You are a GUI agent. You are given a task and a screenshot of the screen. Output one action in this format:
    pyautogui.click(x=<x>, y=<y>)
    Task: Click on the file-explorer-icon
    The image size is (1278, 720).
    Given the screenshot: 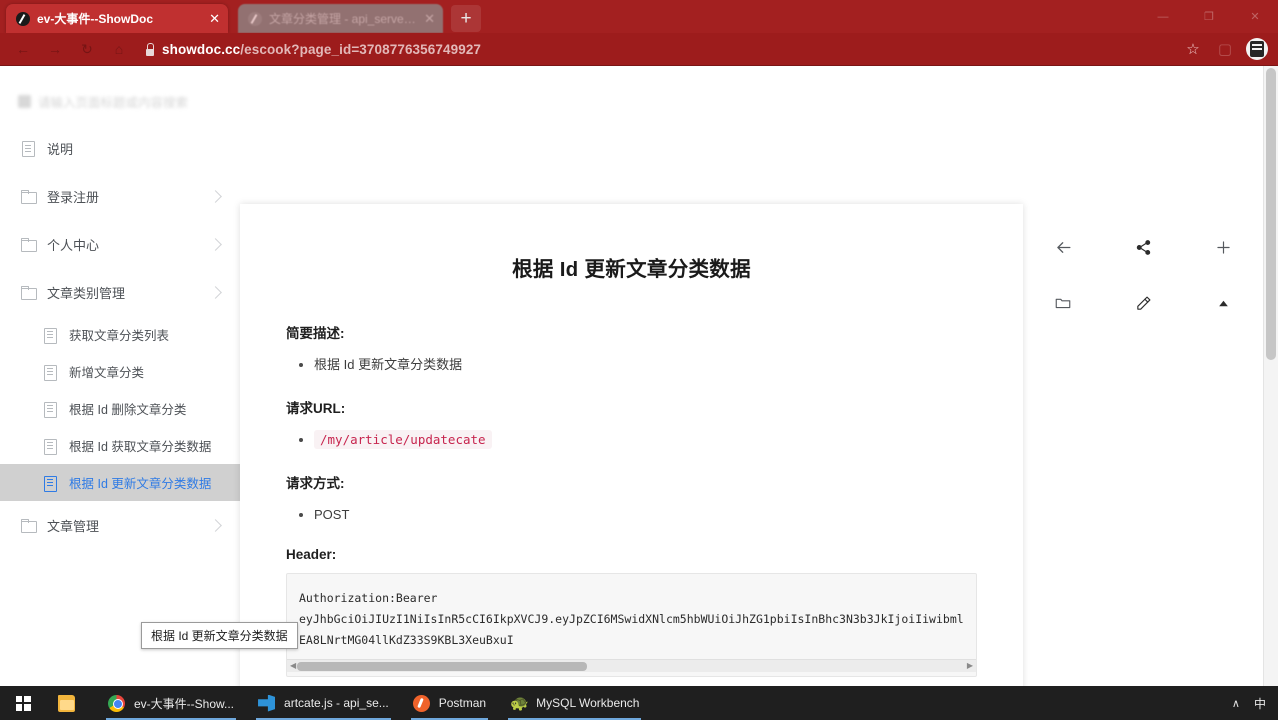 What is the action you would take?
    pyautogui.click(x=66, y=703)
    